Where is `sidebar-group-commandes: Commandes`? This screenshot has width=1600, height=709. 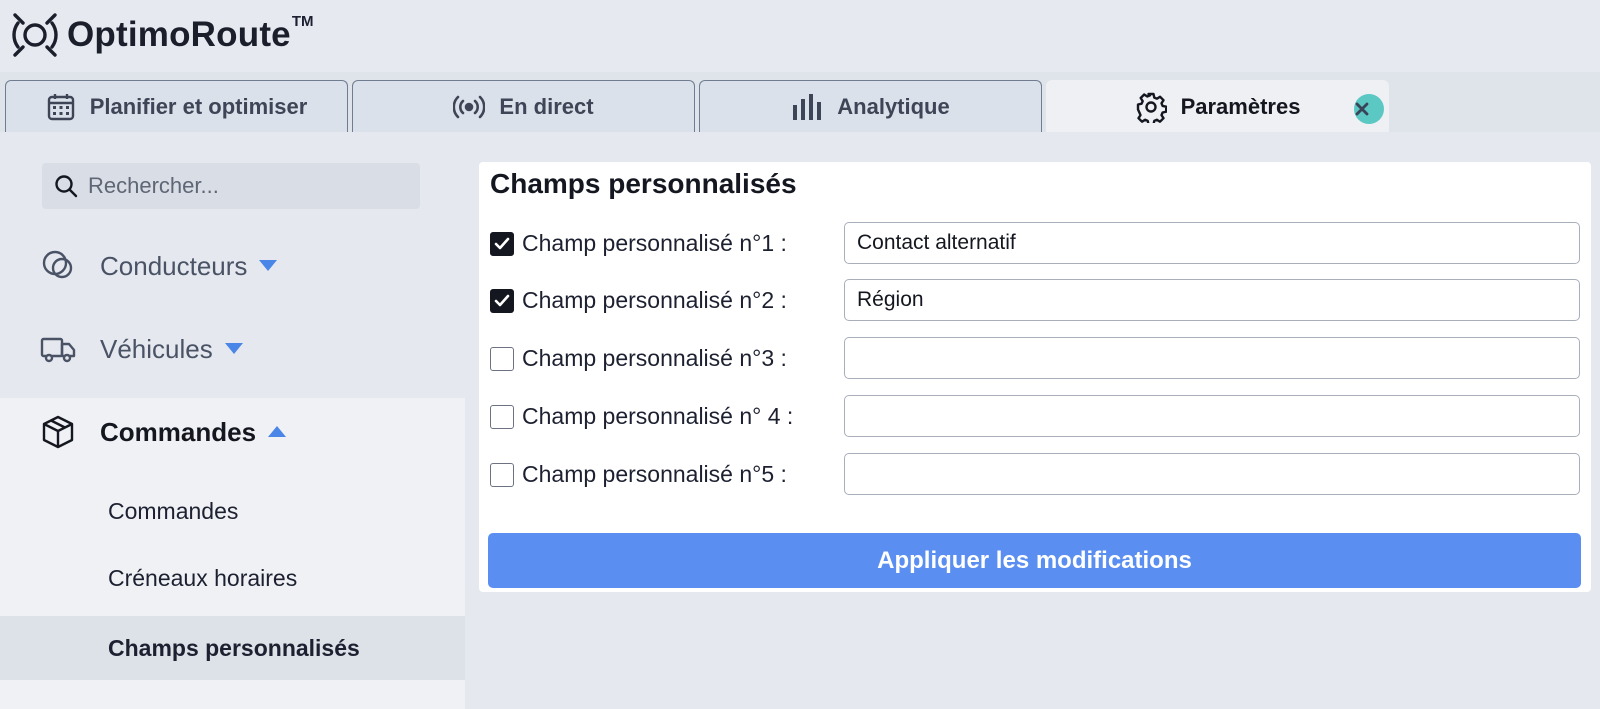
sidebar-group-commandes: Commandes is located at coordinates (163, 432).